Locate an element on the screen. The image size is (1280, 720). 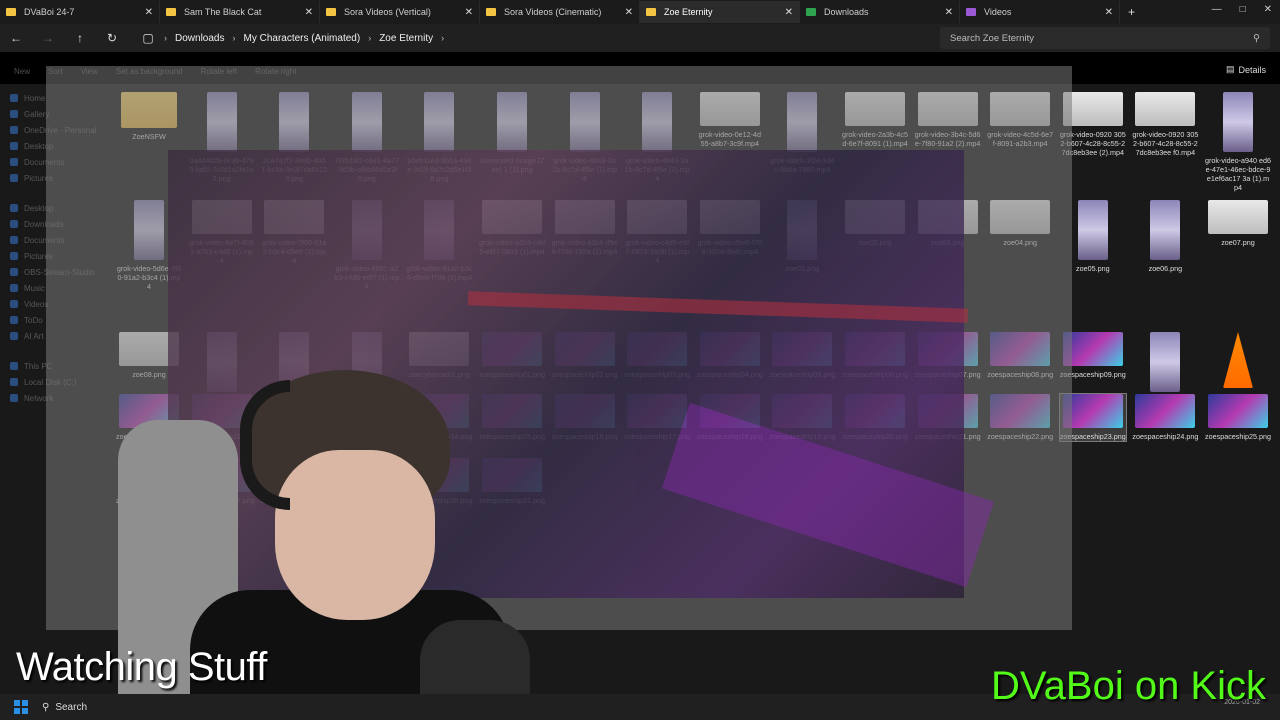
search-input: Search Zoe Eternity ⚲ is located at coordinates (1105, 38).